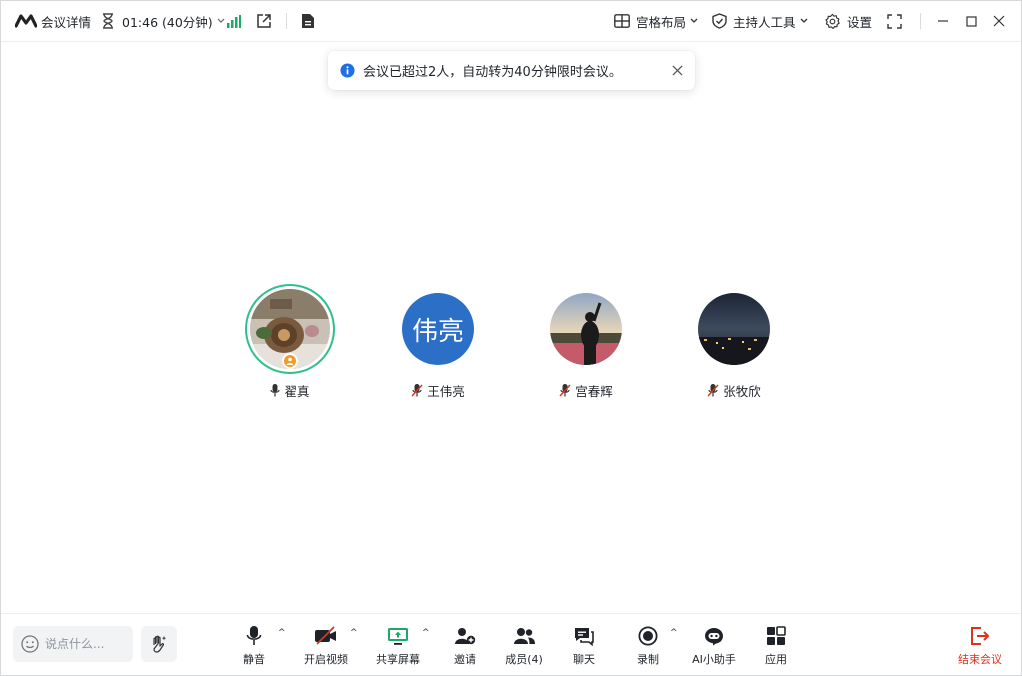  Describe the element at coordinates (398, 659) in the screenshot. I see `share-screen-label: 共享屏幕` at that location.